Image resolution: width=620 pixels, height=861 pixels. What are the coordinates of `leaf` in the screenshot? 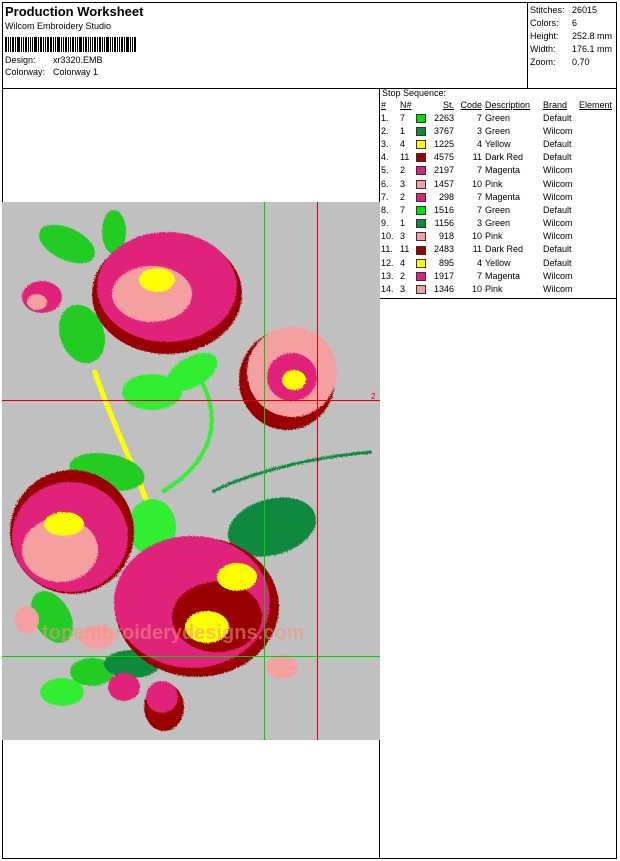 It's located at (62, 692).